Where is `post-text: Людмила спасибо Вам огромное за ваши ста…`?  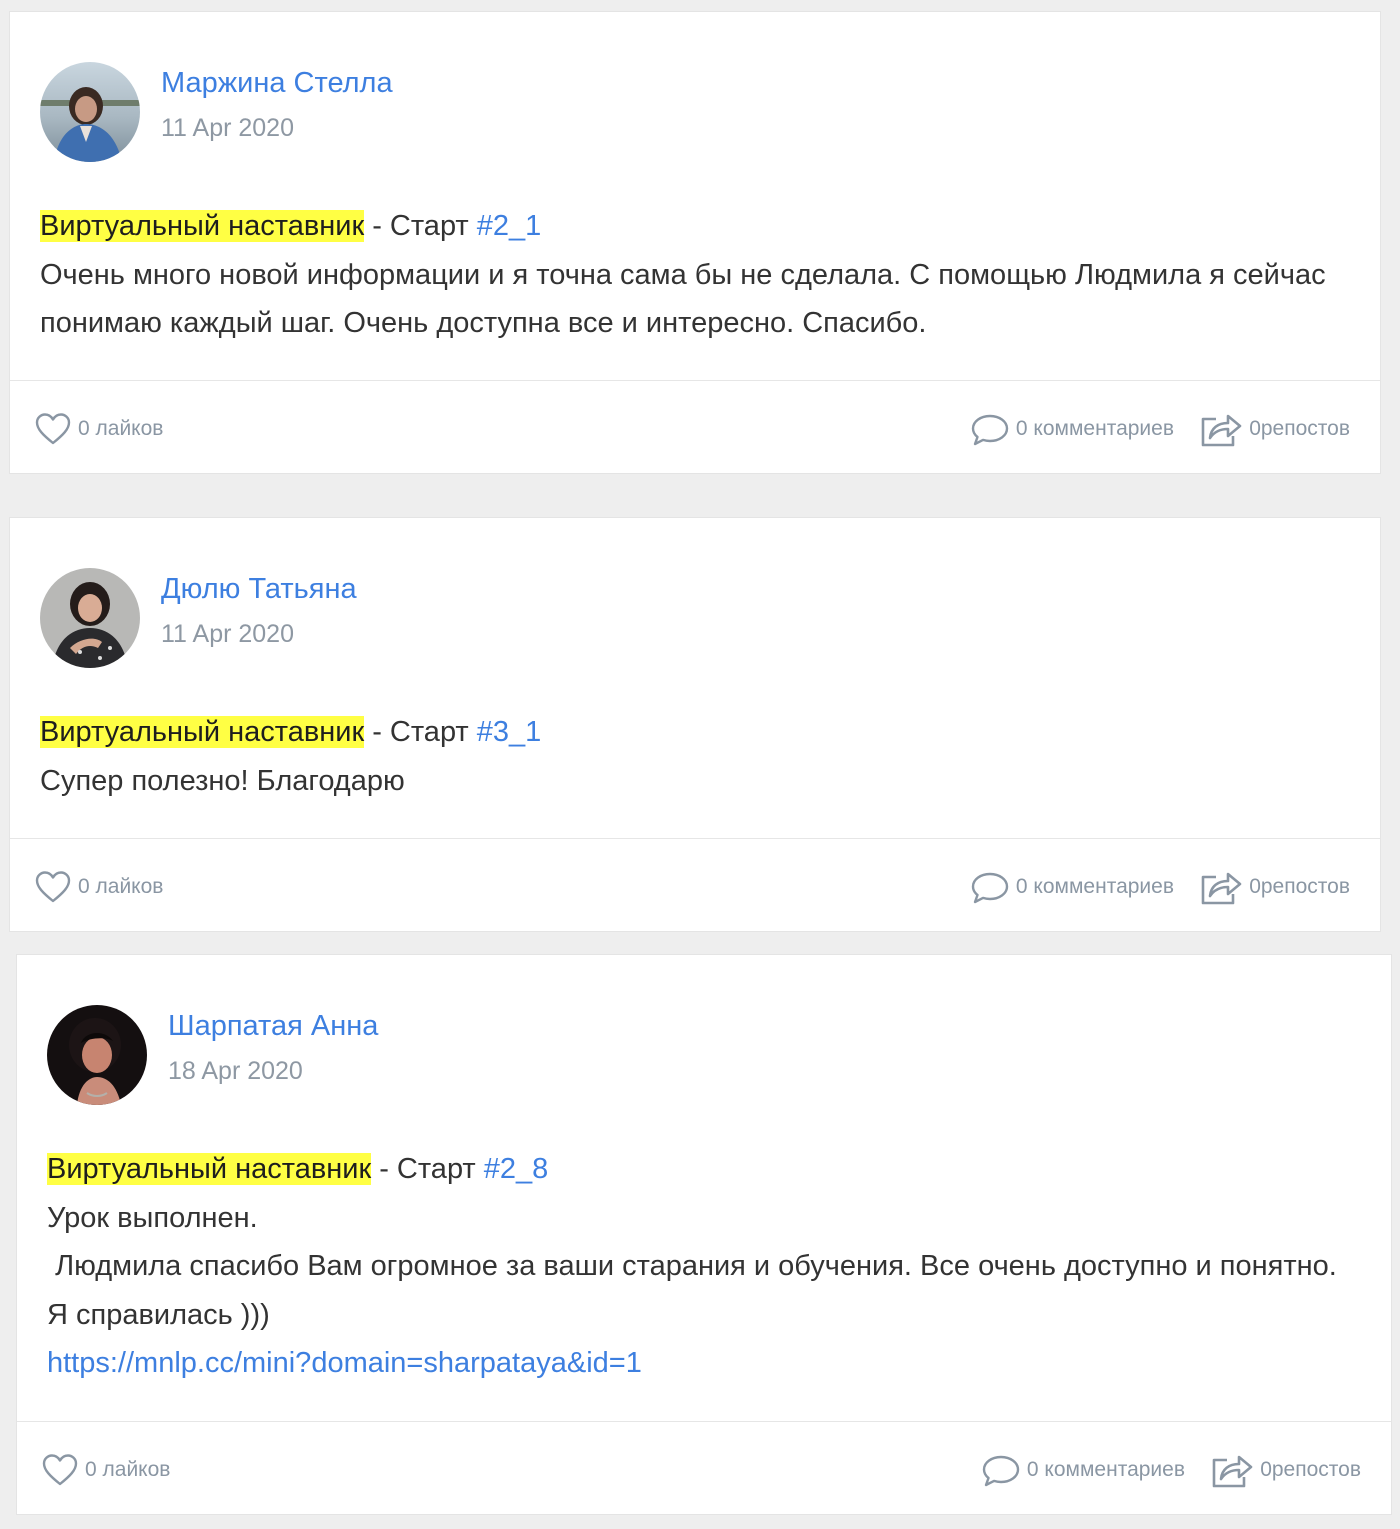 post-text: Людмила спасибо Вам огромное за ваши ста… is located at coordinates (696, 1290).